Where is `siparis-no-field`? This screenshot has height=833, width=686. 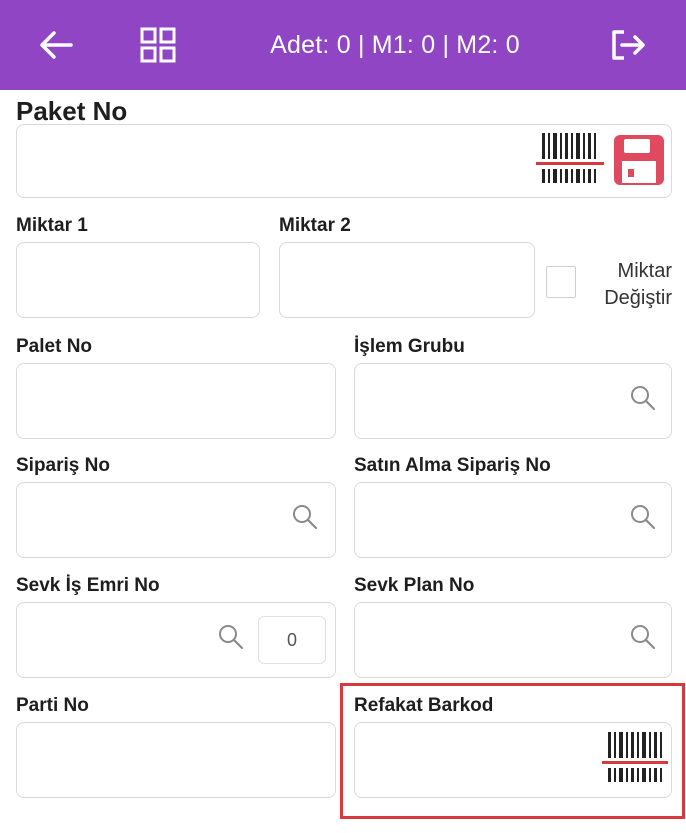
siparis-no-field is located at coordinates (176, 520).